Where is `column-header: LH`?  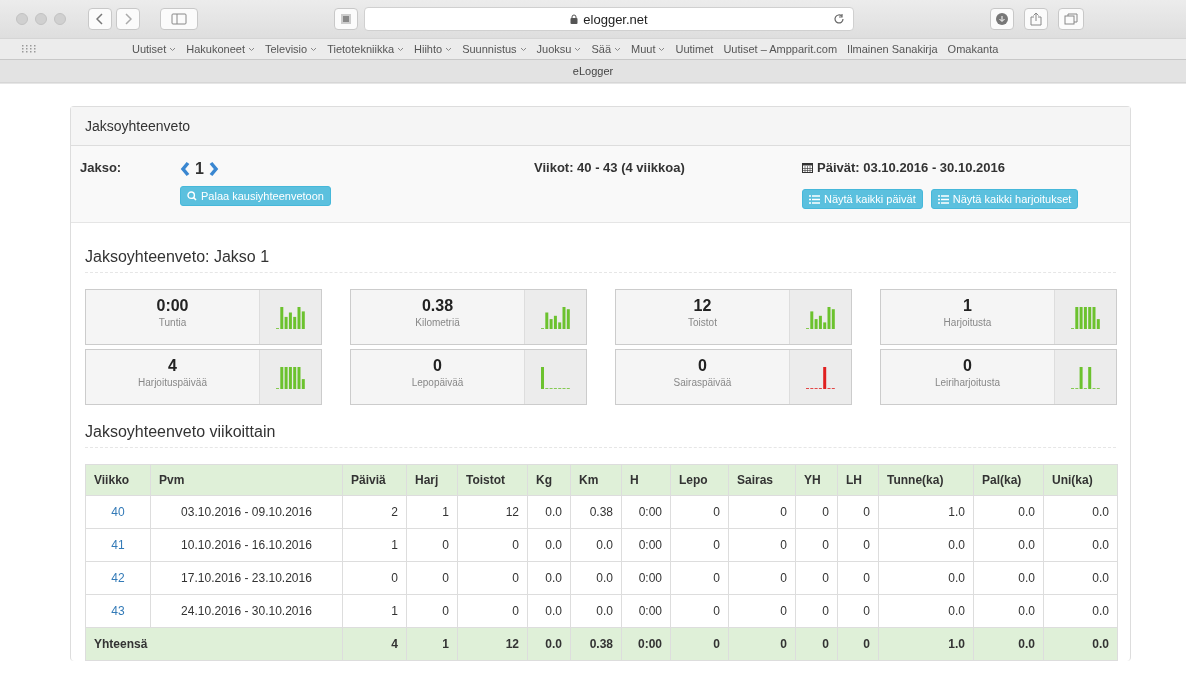
column-header: LH is located at coordinates (858, 480).